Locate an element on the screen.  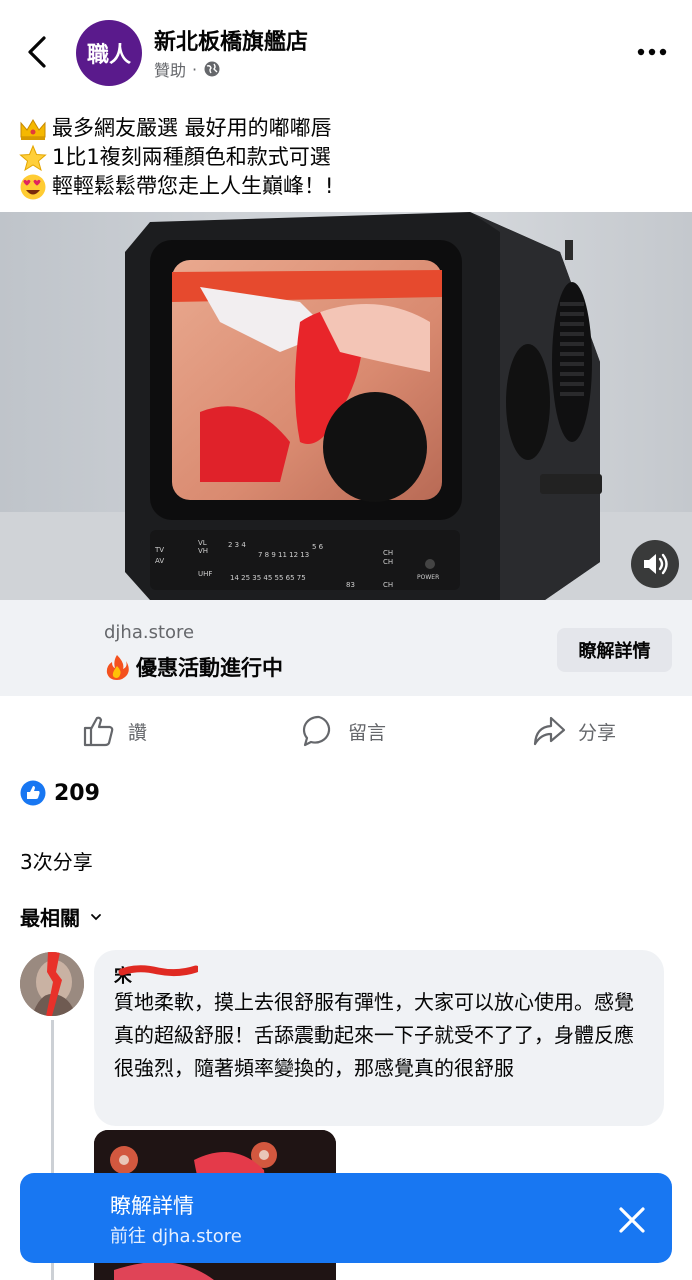
reaction-summary: 209 is located at coordinates (60, 793).